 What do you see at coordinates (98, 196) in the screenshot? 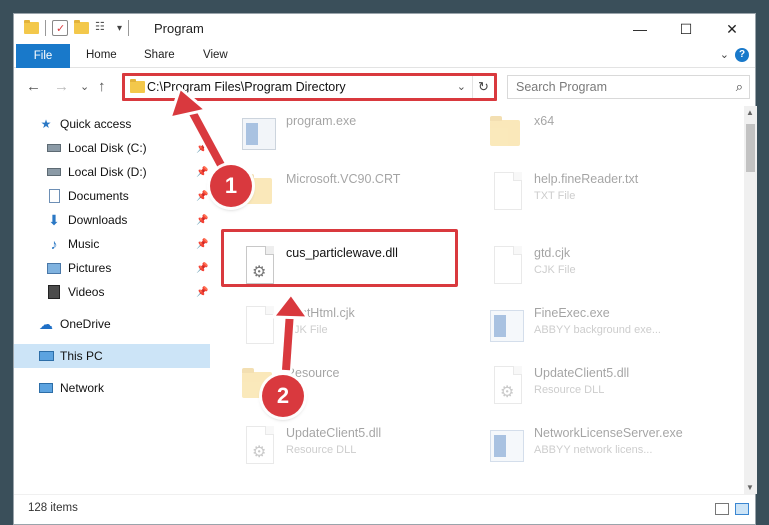
I see `sidebar-item-label: Documents` at bounding box center [98, 196].